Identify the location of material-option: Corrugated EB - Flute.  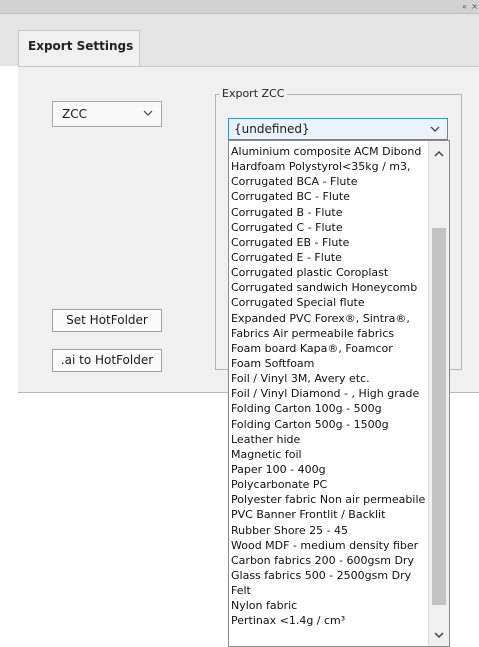
(329, 242).